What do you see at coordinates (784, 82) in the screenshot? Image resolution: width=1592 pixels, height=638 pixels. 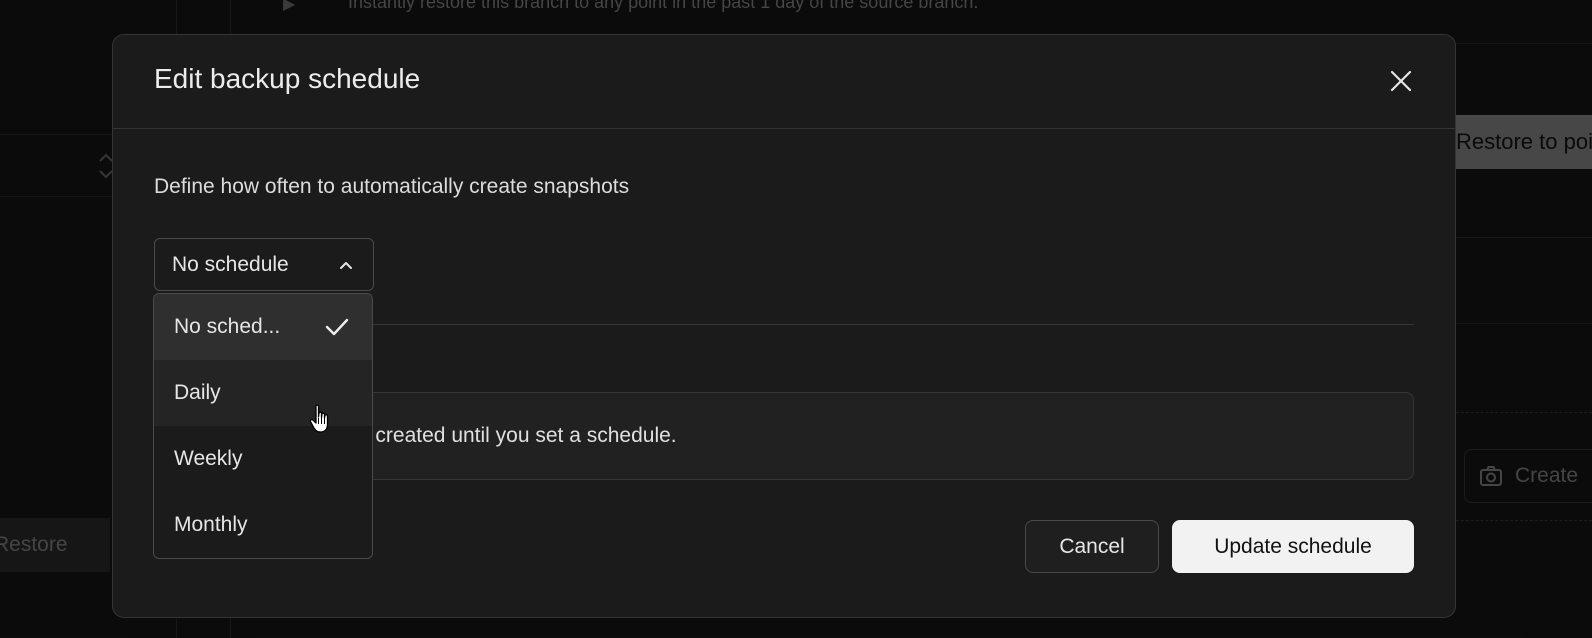 I see `modal-header: Edit backup schedule` at bounding box center [784, 82].